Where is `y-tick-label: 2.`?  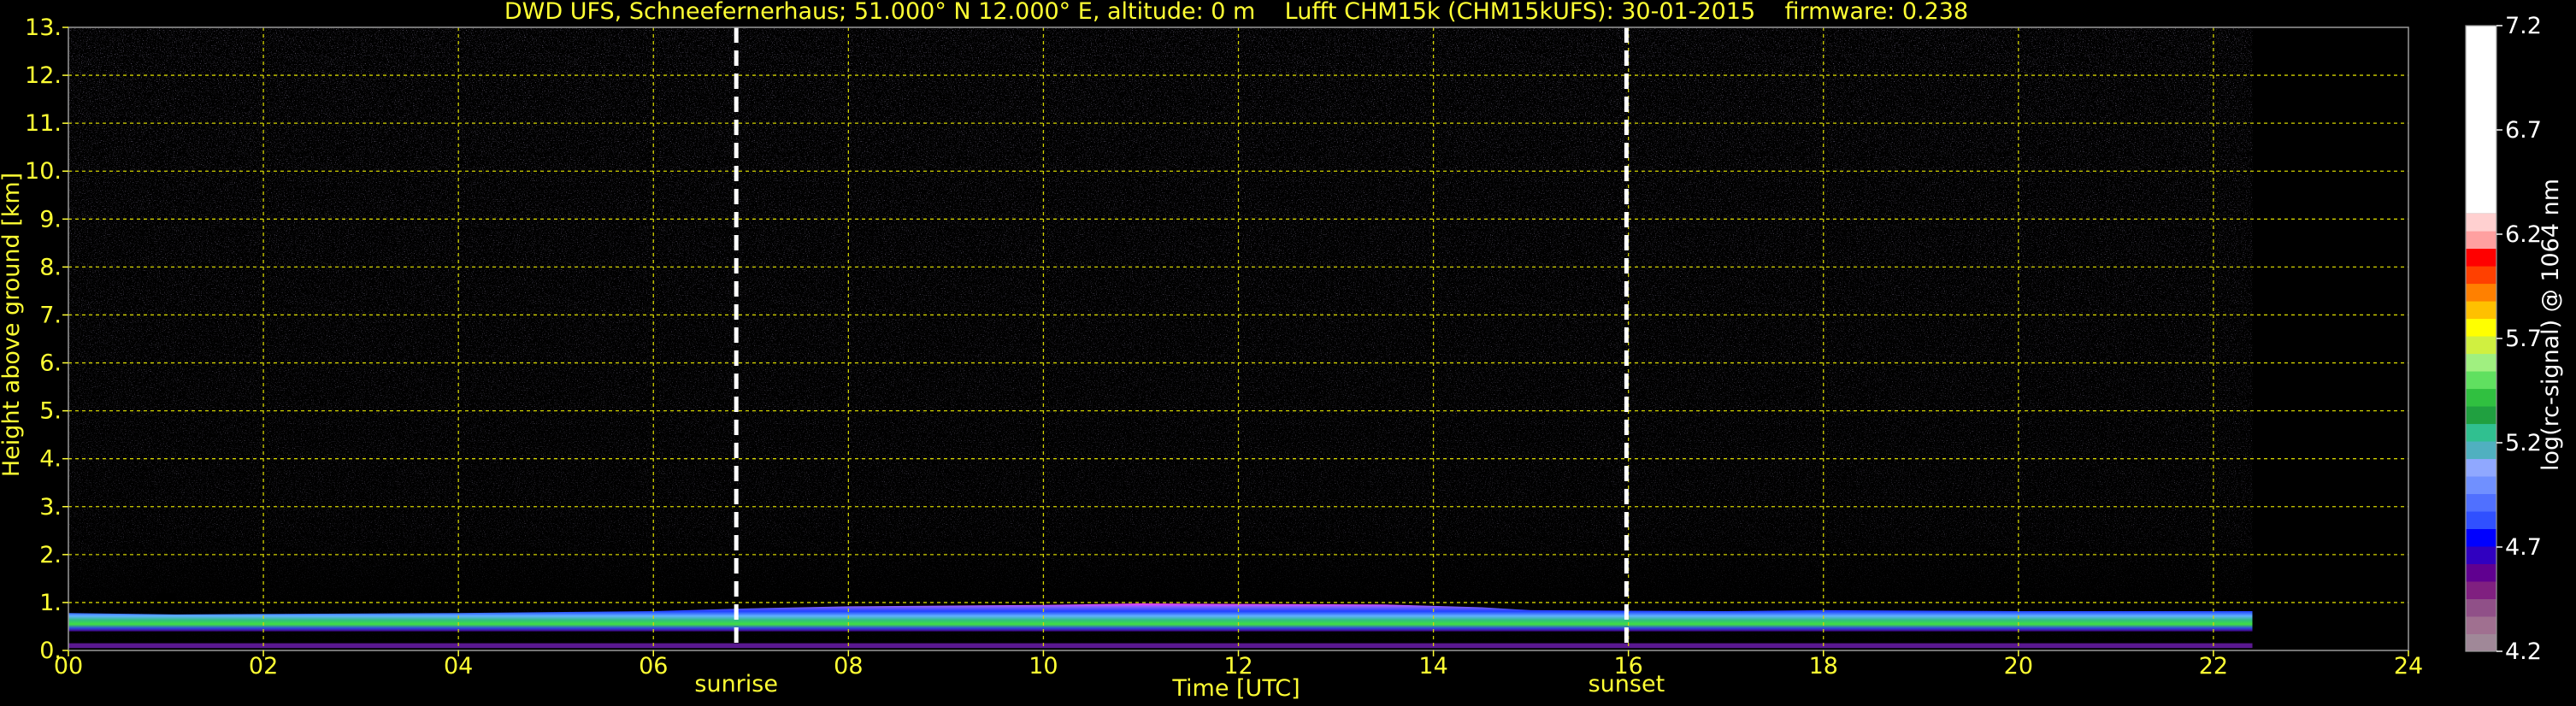 y-tick-label: 2. is located at coordinates (51, 555).